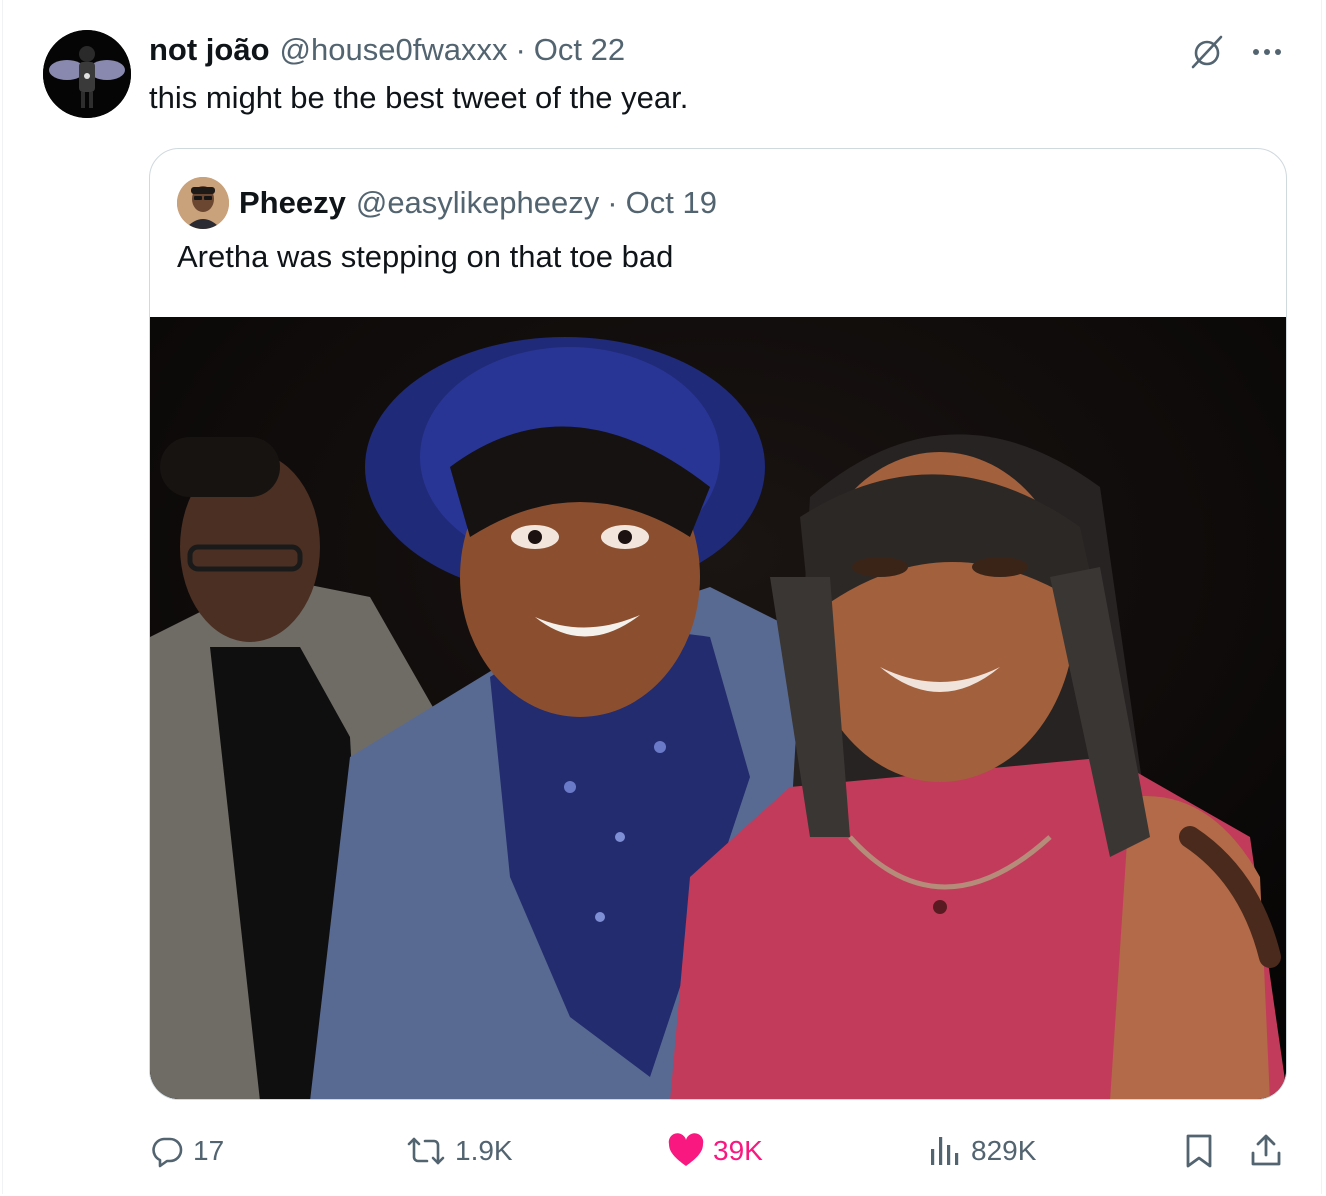  What do you see at coordinates (1004, 1150) in the screenshot?
I see `views-count: 829K` at bounding box center [1004, 1150].